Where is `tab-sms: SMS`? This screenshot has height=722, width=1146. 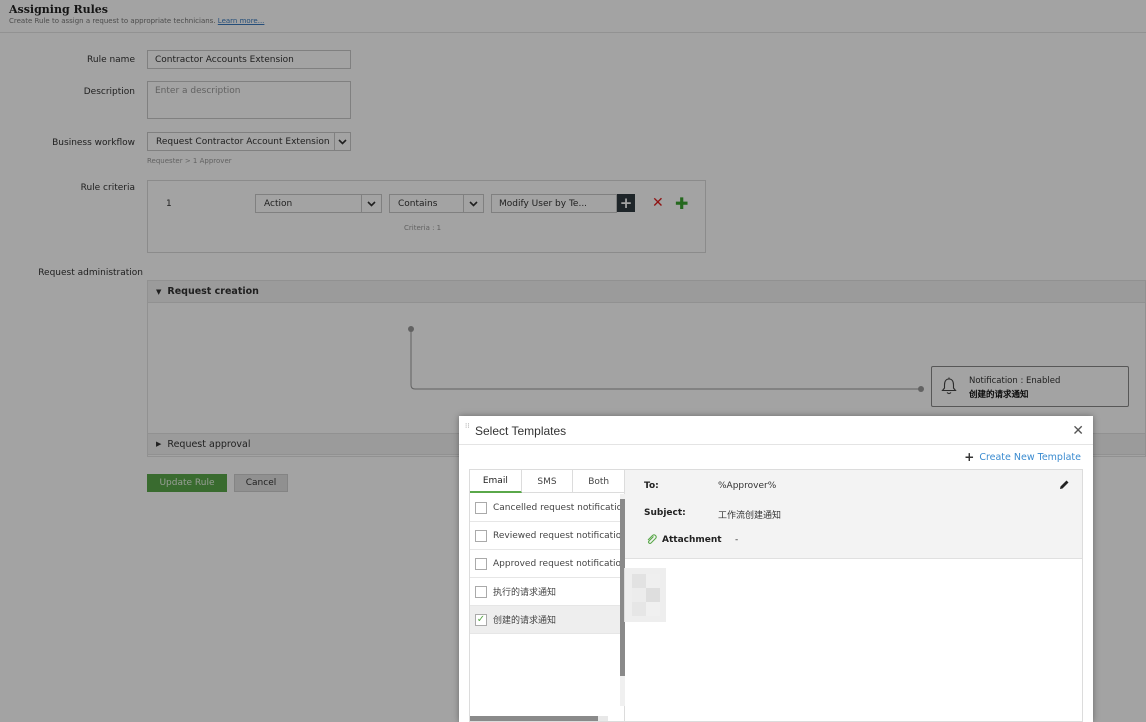
tab-sms: SMS is located at coordinates (548, 481).